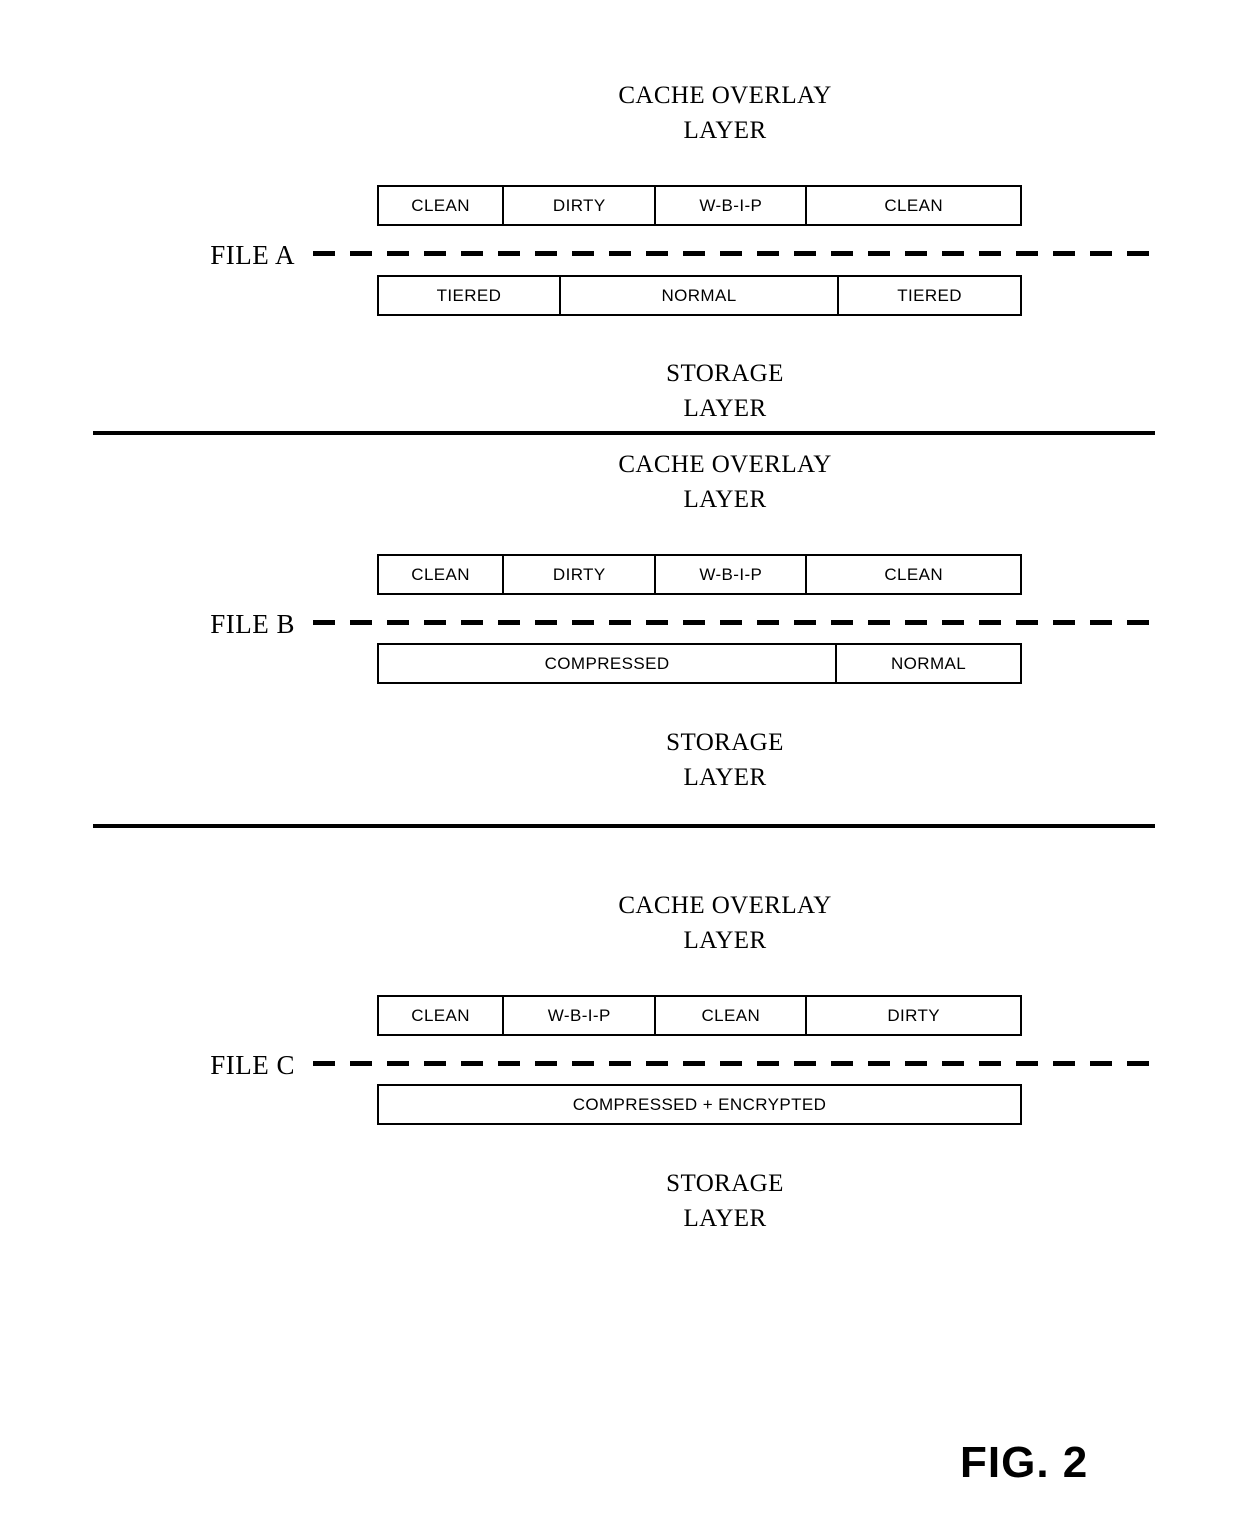  I want to click on storage-layer-caption-a: STORAGE LAYER, so click(725, 391).